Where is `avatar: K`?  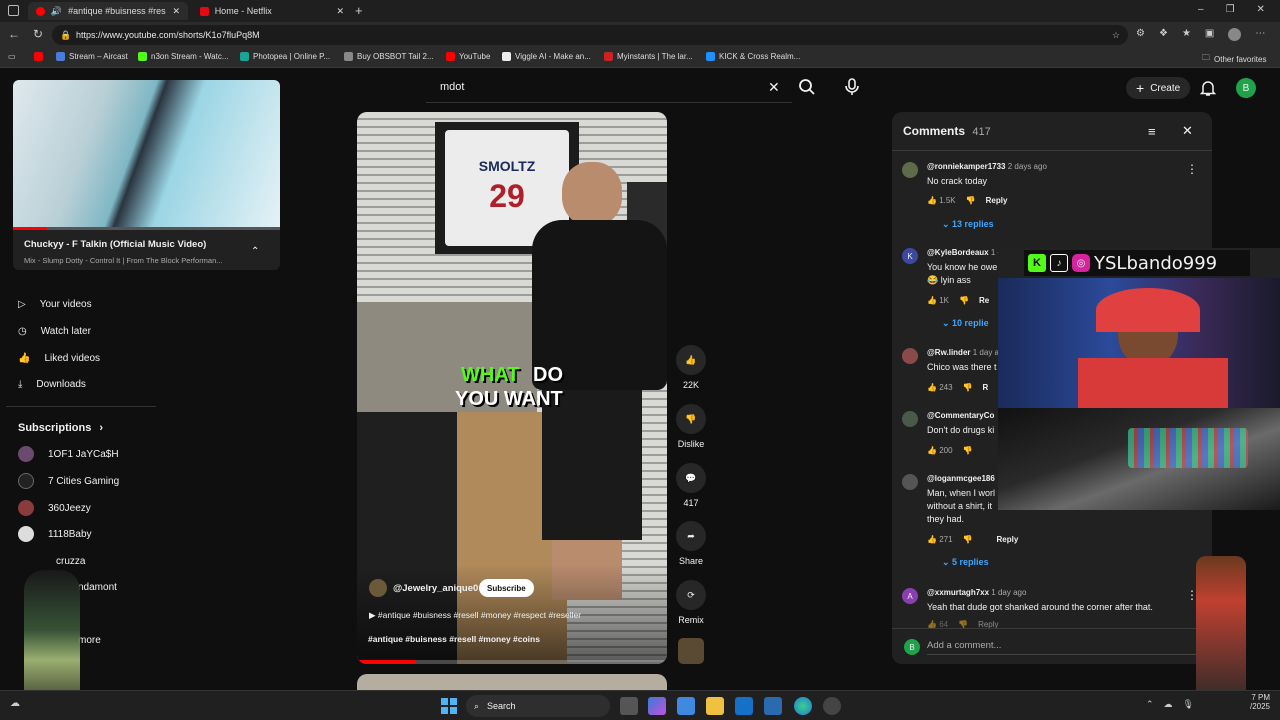 avatar: K is located at coordinates (910, 256).